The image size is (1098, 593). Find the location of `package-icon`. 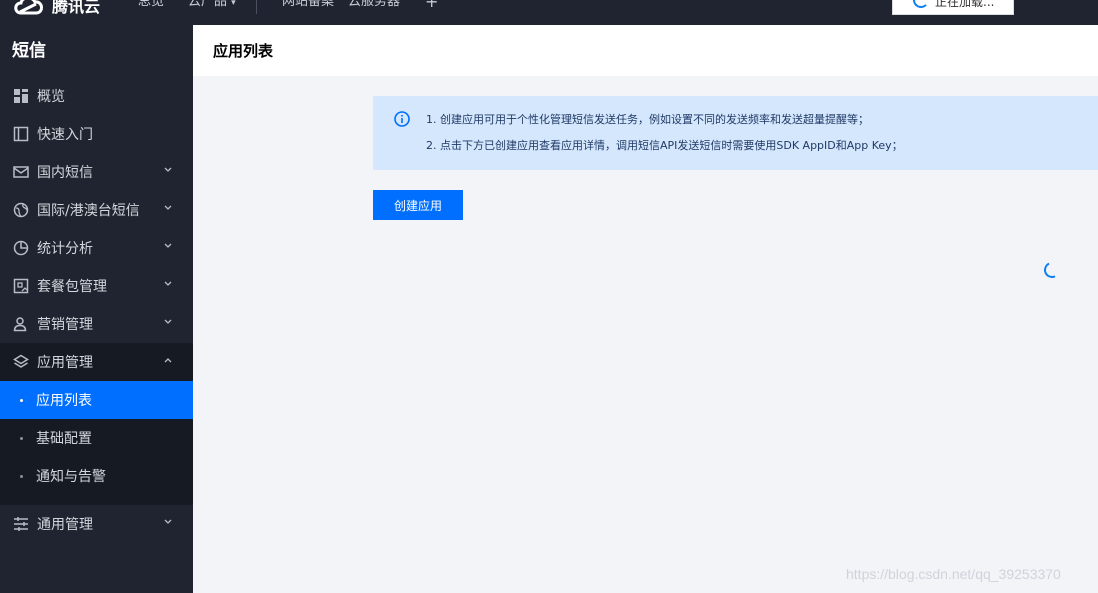

package-icon is located at coordinates (21, 286).